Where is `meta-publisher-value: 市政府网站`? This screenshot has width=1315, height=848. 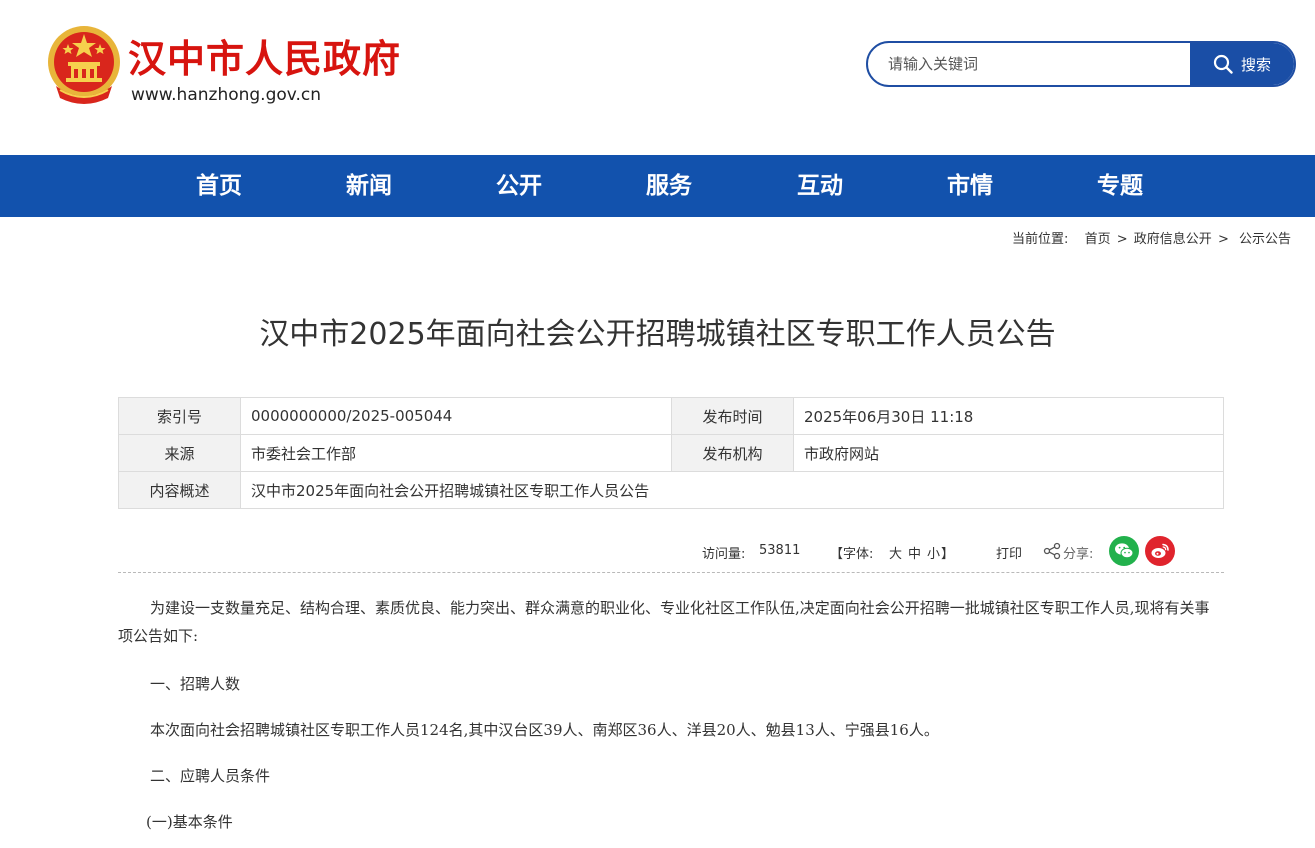
meta-publisher-value: 市政府网站 is located at coordinates (1008, 453).